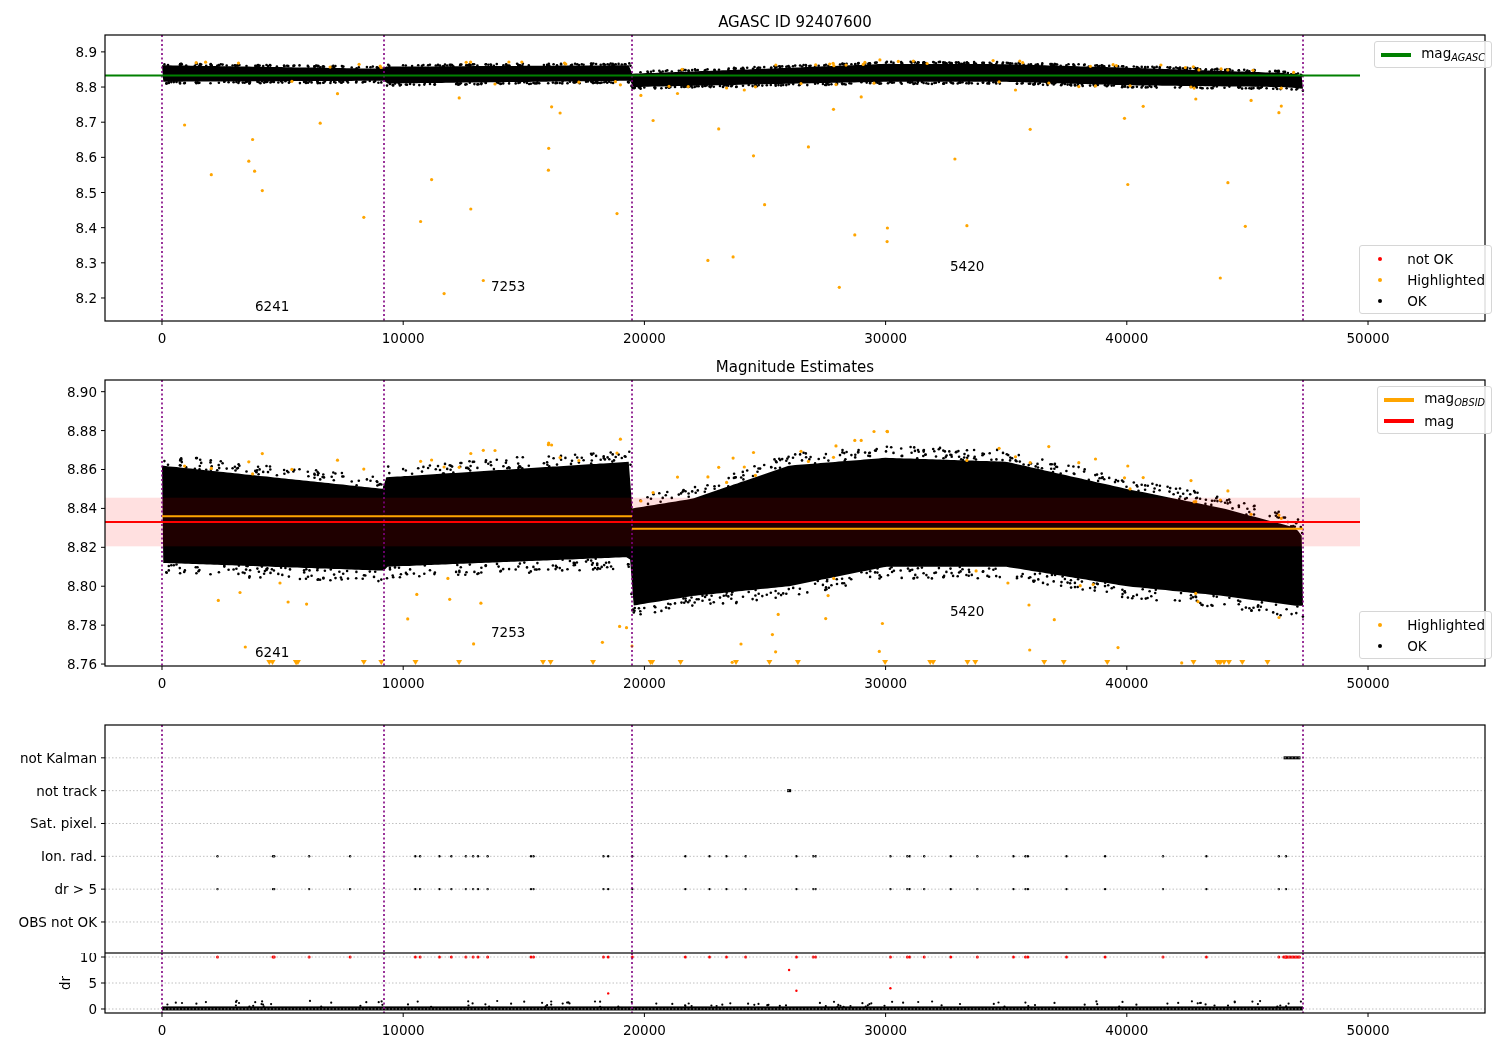 The width and height of the screenshot is (1500, 1050). Describe the element at coordinates (86, 262) in the screenshot. I see `tick-label: 8.3` at that location.